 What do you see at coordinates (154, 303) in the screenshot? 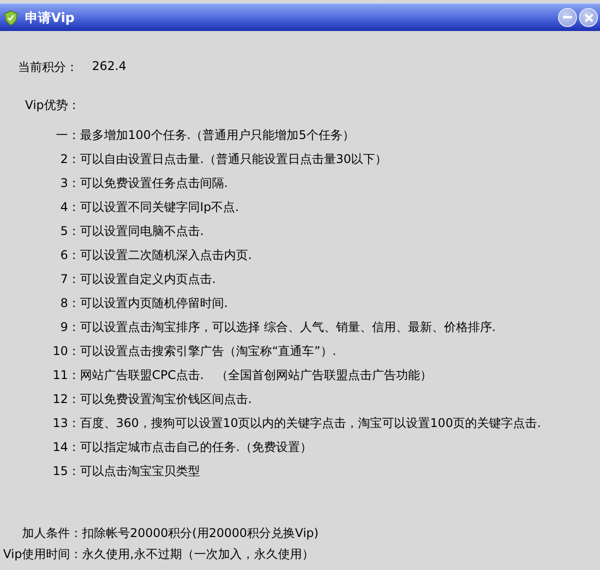
I see `item-text: 可以设置内页随机停留时间.` at bounding box center [154, 303].